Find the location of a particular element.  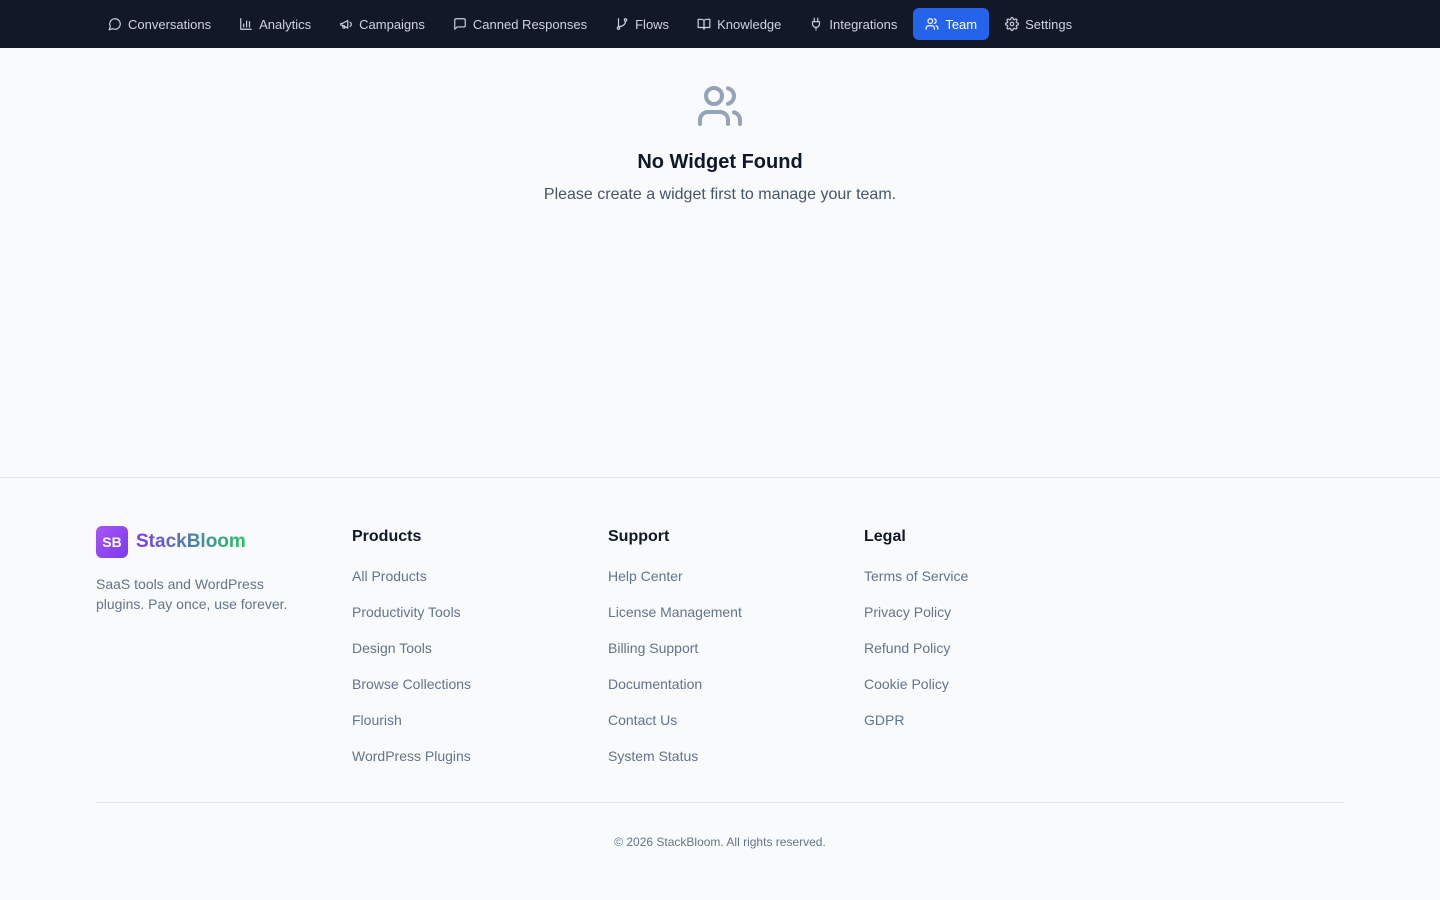

copyright-text: © 2026 StackBloom. All rights reserved. is located at coordinates (720, 842).